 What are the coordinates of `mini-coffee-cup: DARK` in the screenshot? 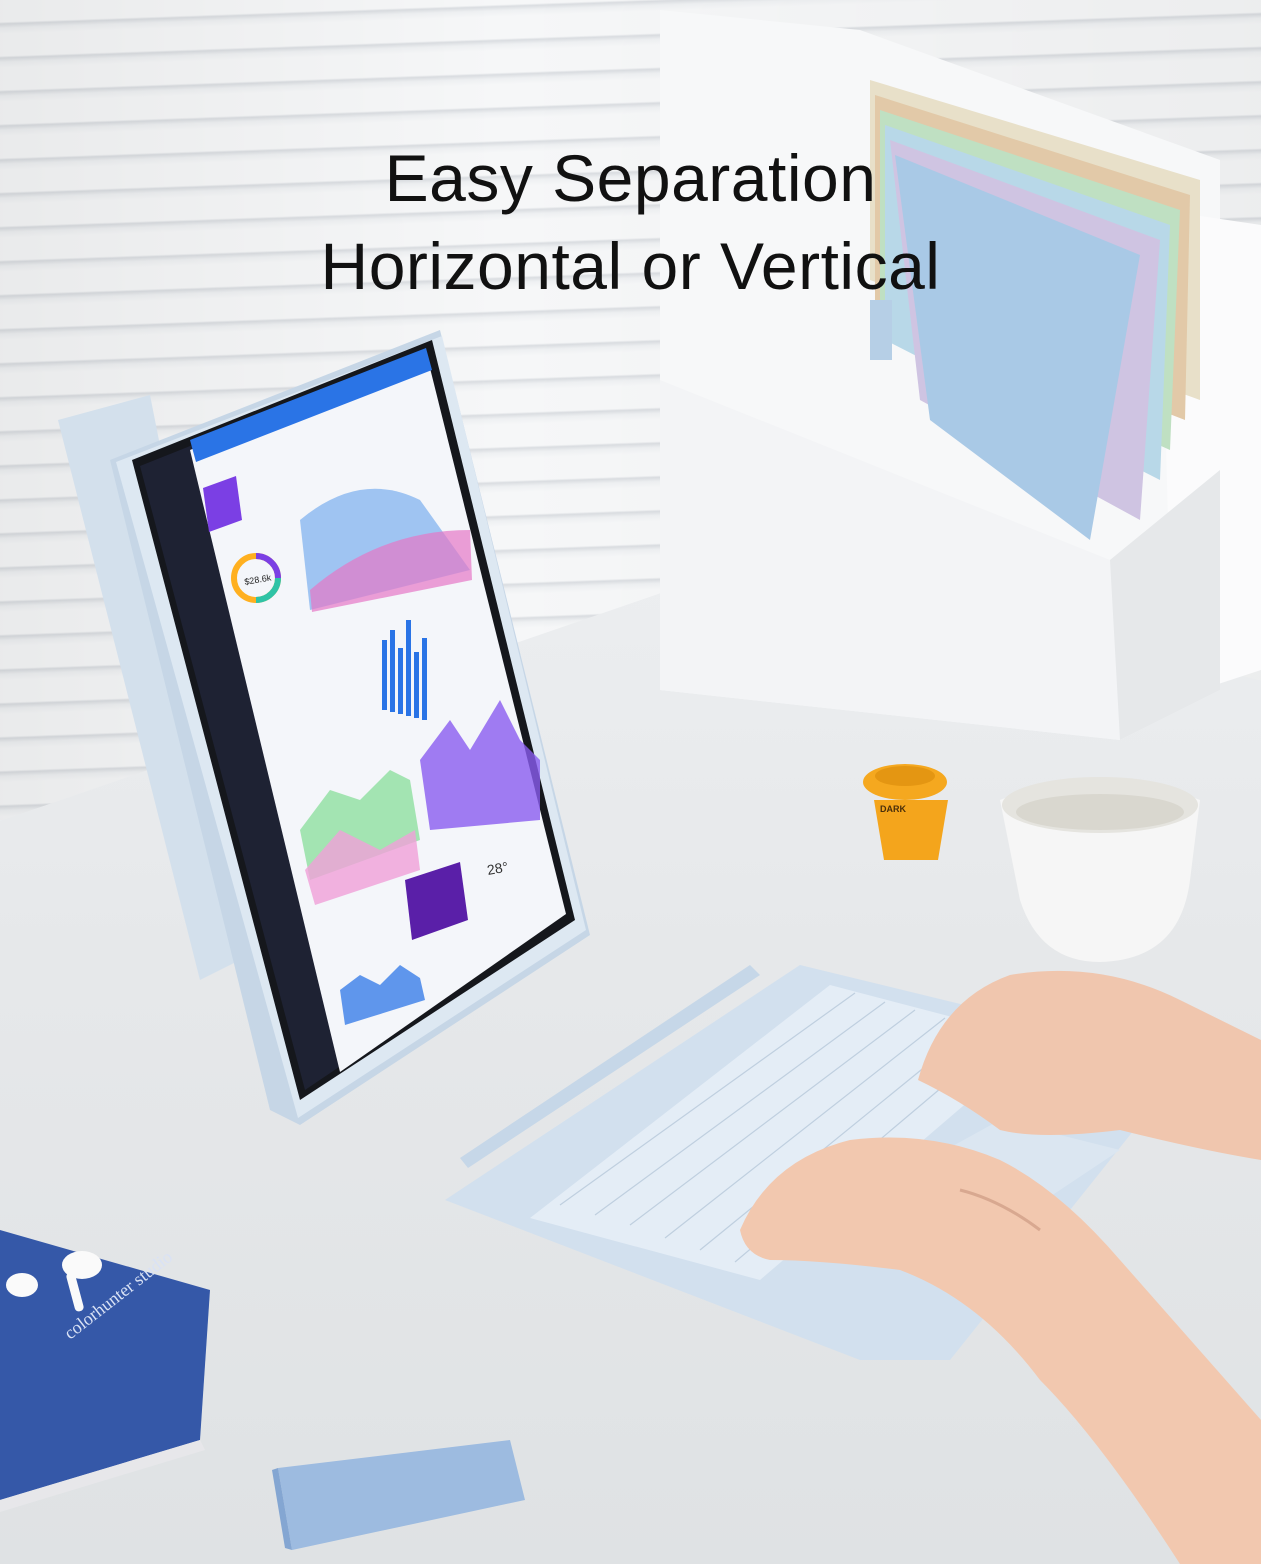 It's located at (905, 812).